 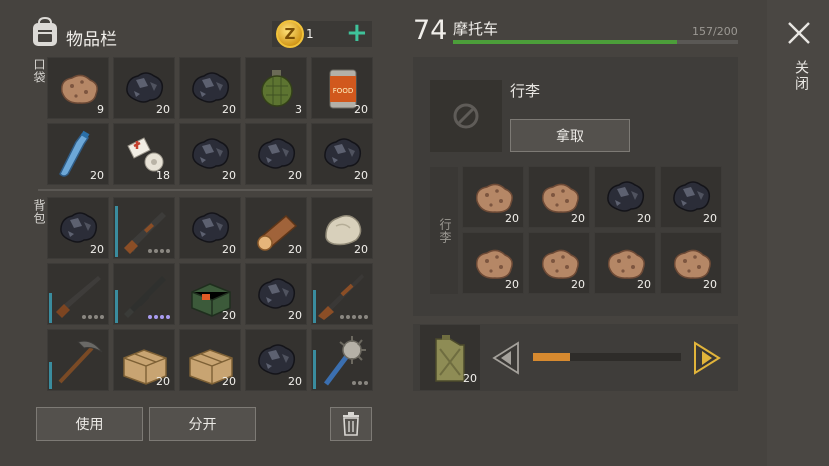 What do you see at coordinates (476, 29) in the screenshot?
I see `vehicle-name: 摩托车` at bounding box center [476, 29].